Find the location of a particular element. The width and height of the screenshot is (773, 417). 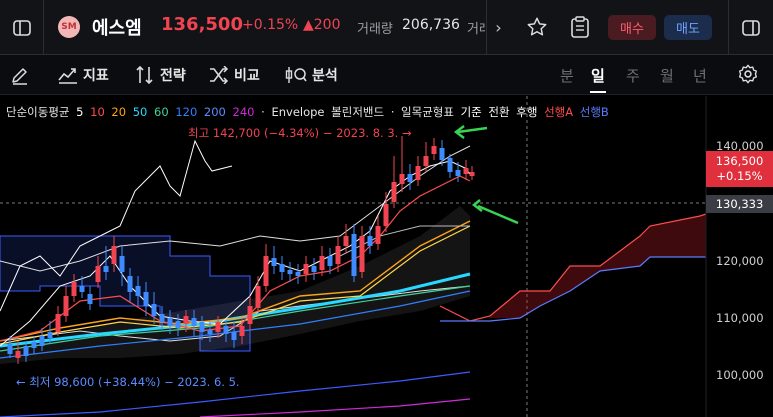

price-tick-110000: 110,000 is located at coordinates (740, 318).